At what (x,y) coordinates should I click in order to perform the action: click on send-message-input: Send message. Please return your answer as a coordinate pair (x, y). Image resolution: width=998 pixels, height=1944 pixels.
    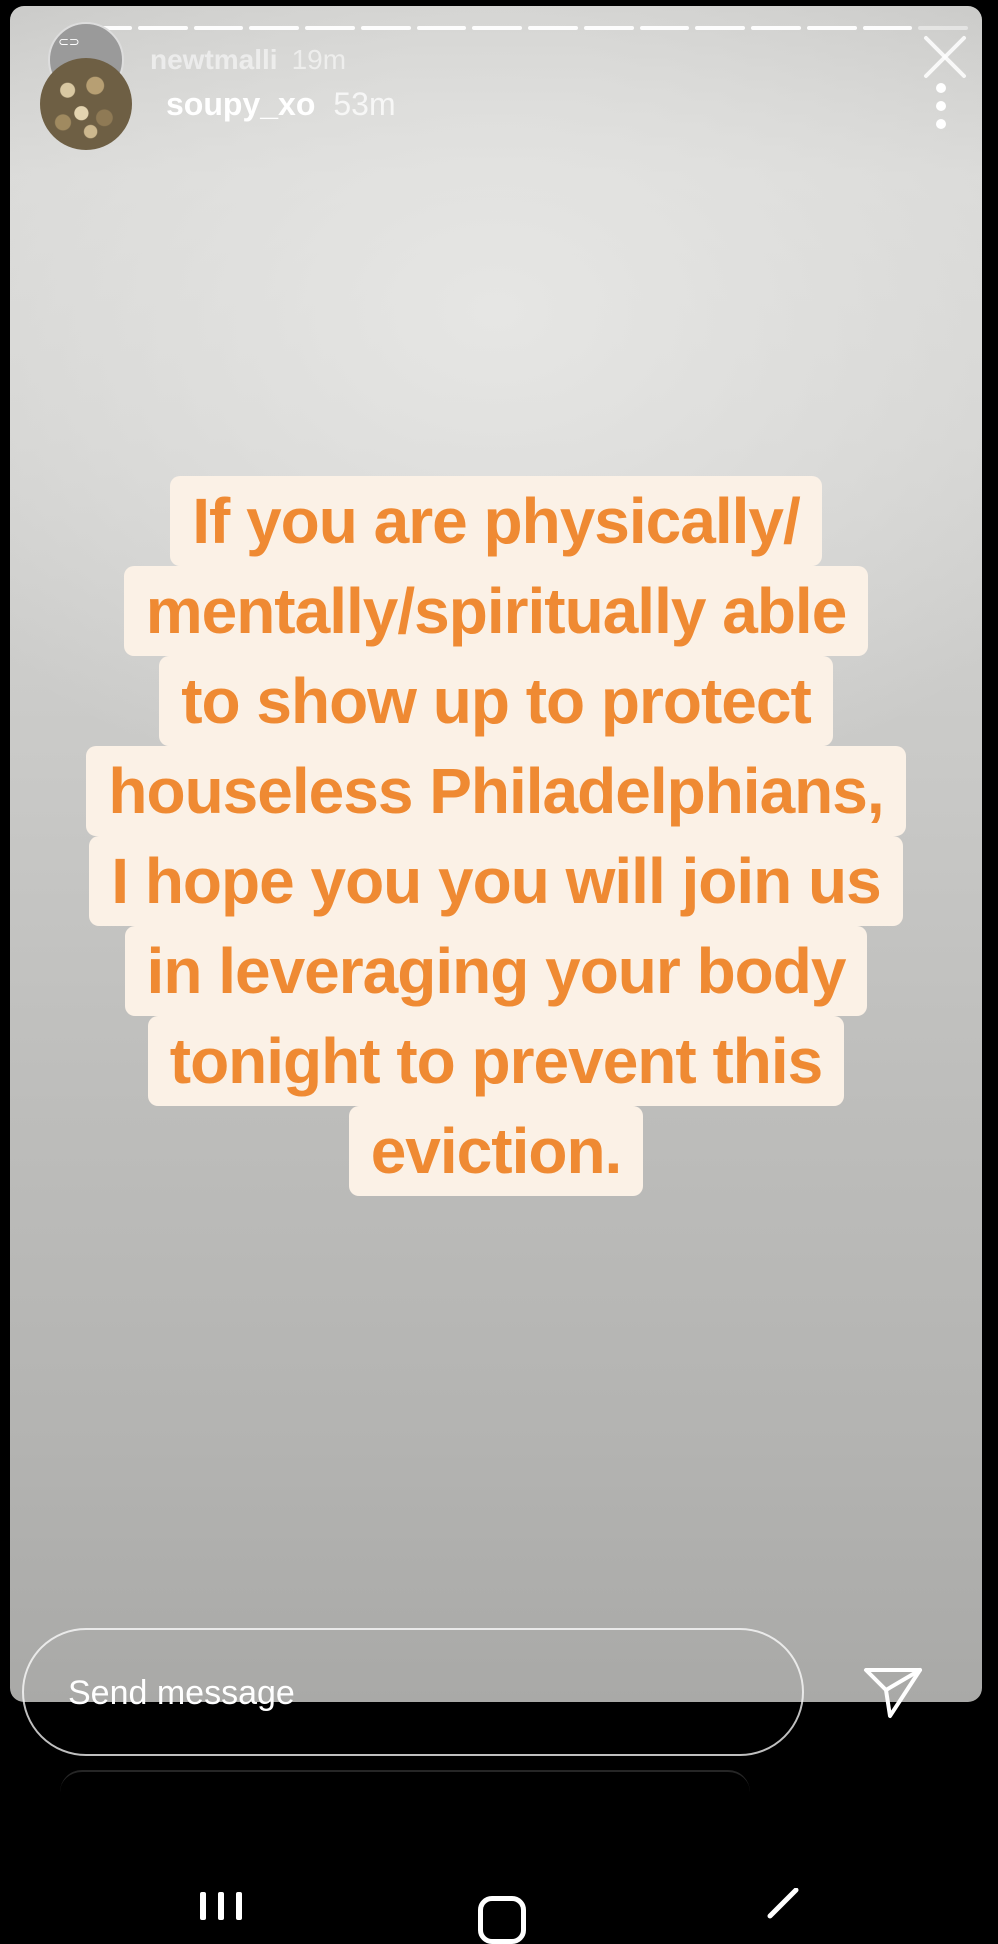
    Looking at the image, I should click on (413, 1692).